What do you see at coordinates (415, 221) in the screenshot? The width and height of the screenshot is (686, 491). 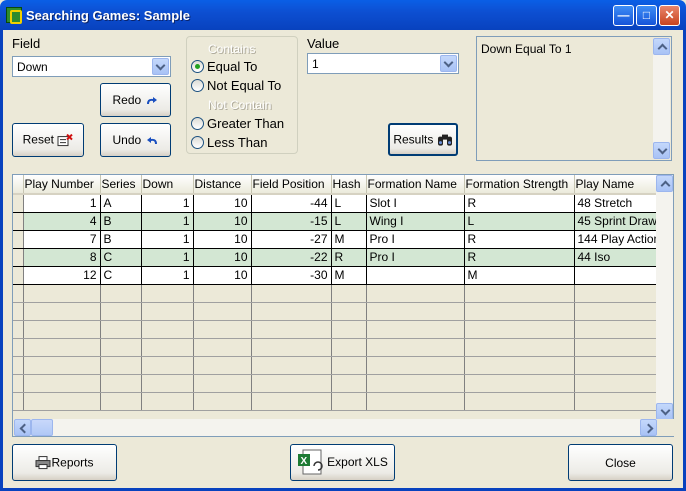 I see `table-cell: Wing I` at bounding box center [415, 221].